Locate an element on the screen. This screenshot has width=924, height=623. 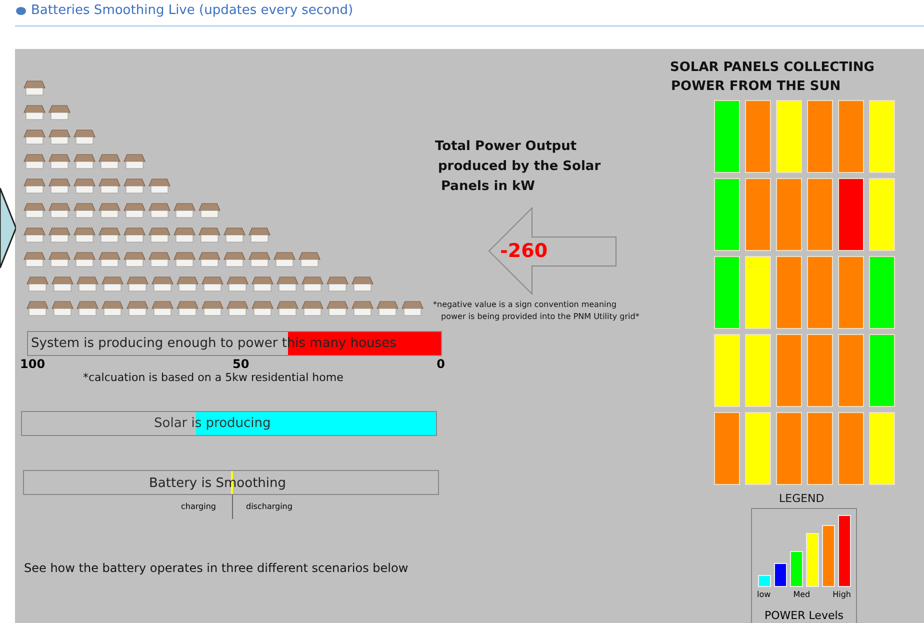
scenarios-text: See how the battery operates in three different scenarios below is located at coordinates (217, 568).